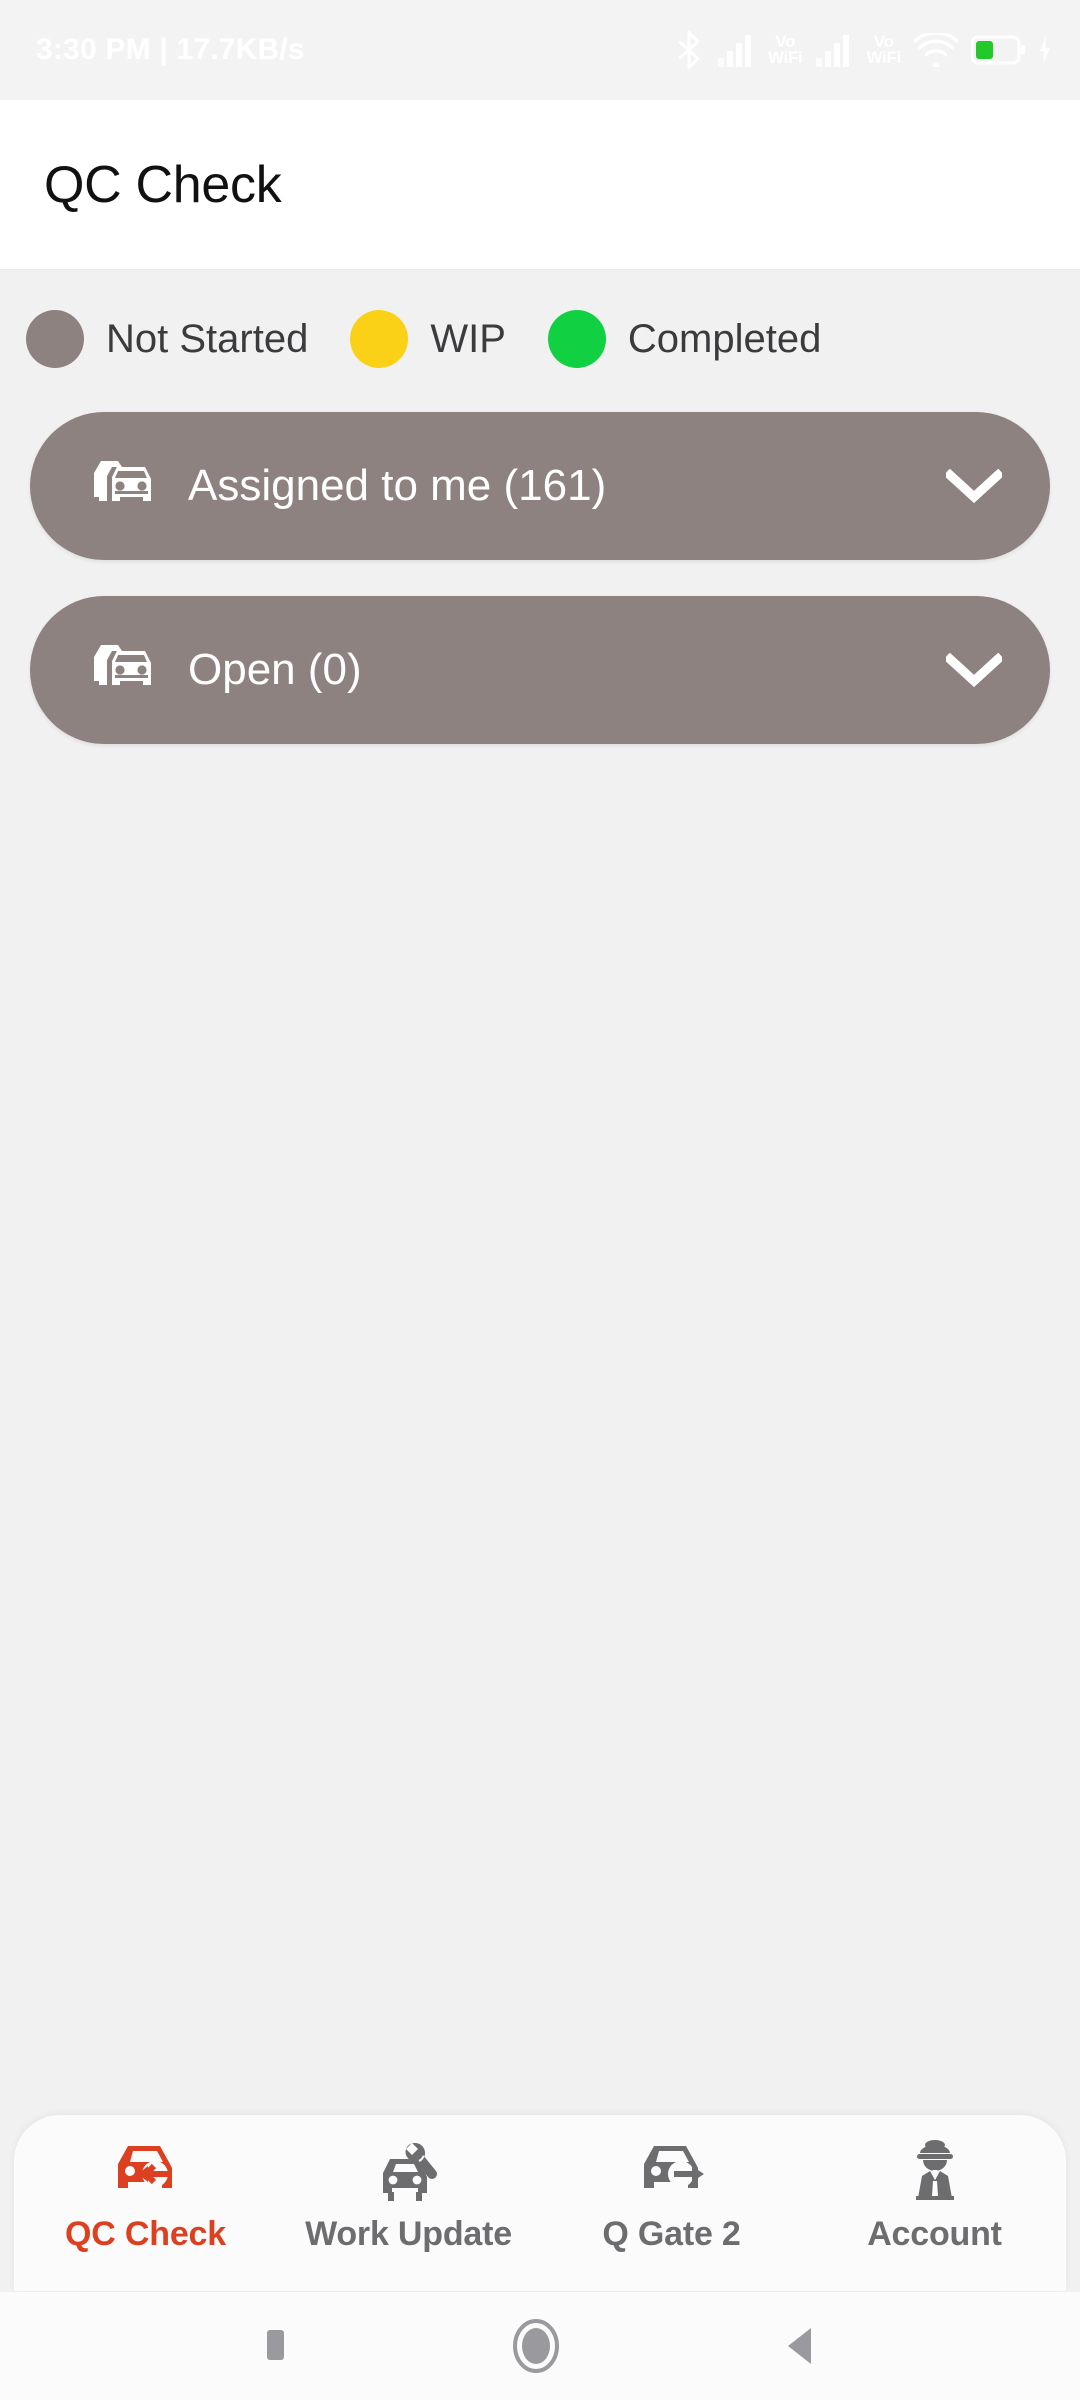 The image size is (1080, 2400). Describe the element at coordinates (883, 57) in the screenshot. I see `vowifi-bottom-text-2: WiFi` at that location.